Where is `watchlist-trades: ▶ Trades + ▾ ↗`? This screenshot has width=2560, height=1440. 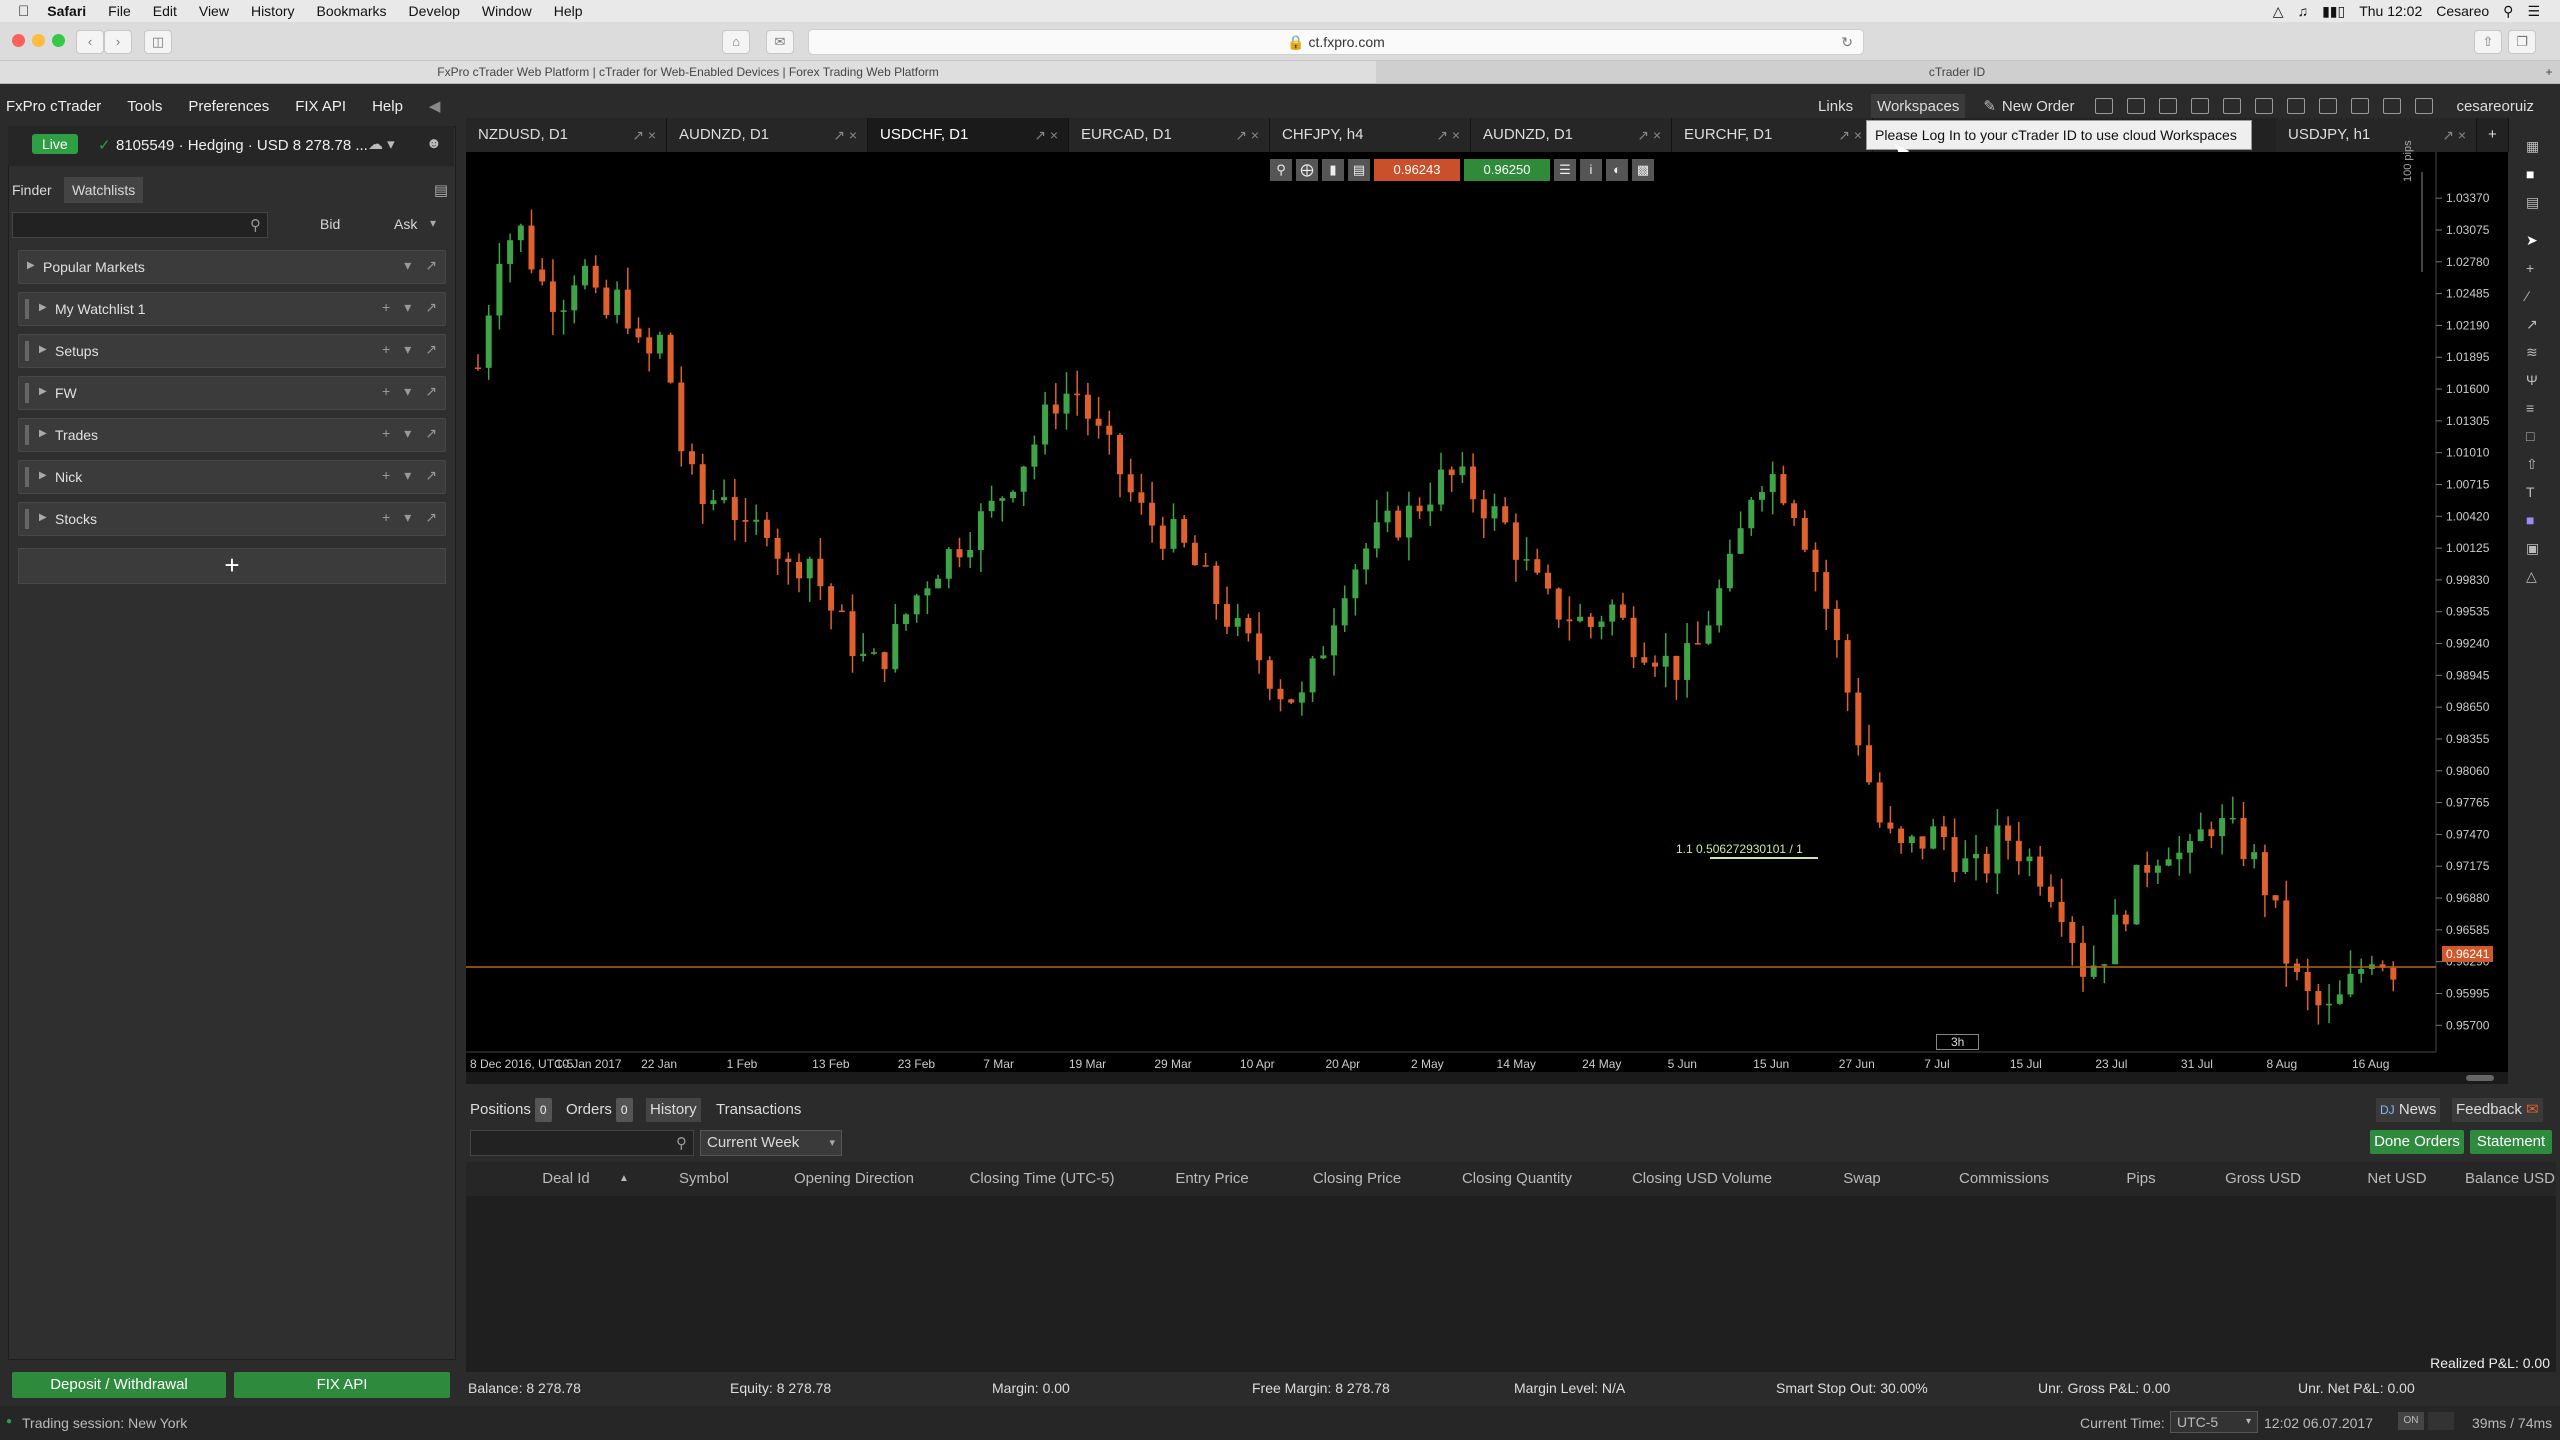
watchlist-trades: ▶ Trades + ▾ ↗ is located at coordinates (232, 435).